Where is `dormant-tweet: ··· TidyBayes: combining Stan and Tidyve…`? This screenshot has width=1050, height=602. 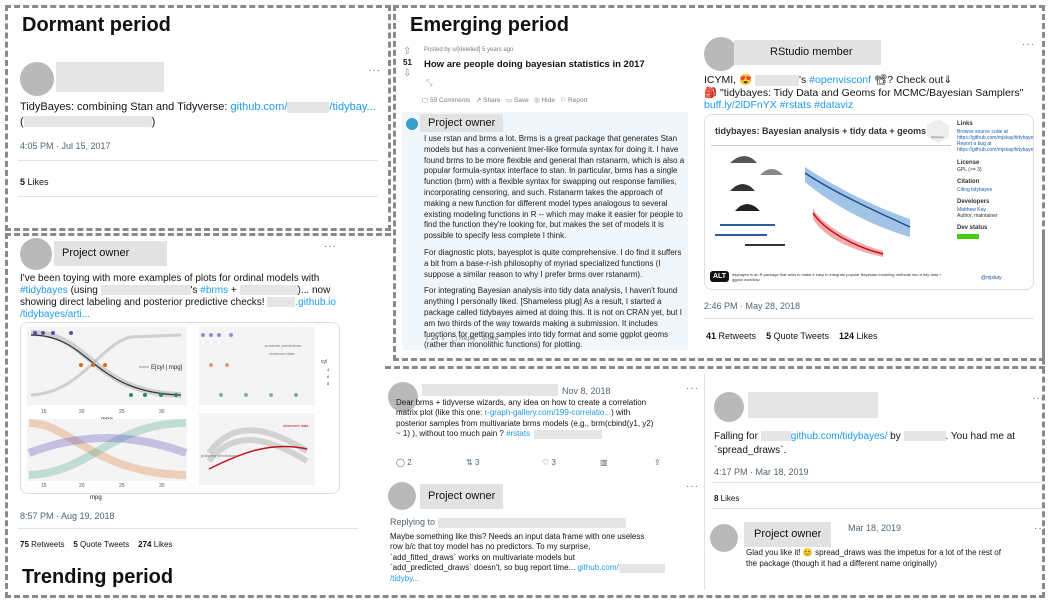
dormant-tweet: ··· TidyBayes: combining Stan and Tidyve… is located at coordinates (199, 140).